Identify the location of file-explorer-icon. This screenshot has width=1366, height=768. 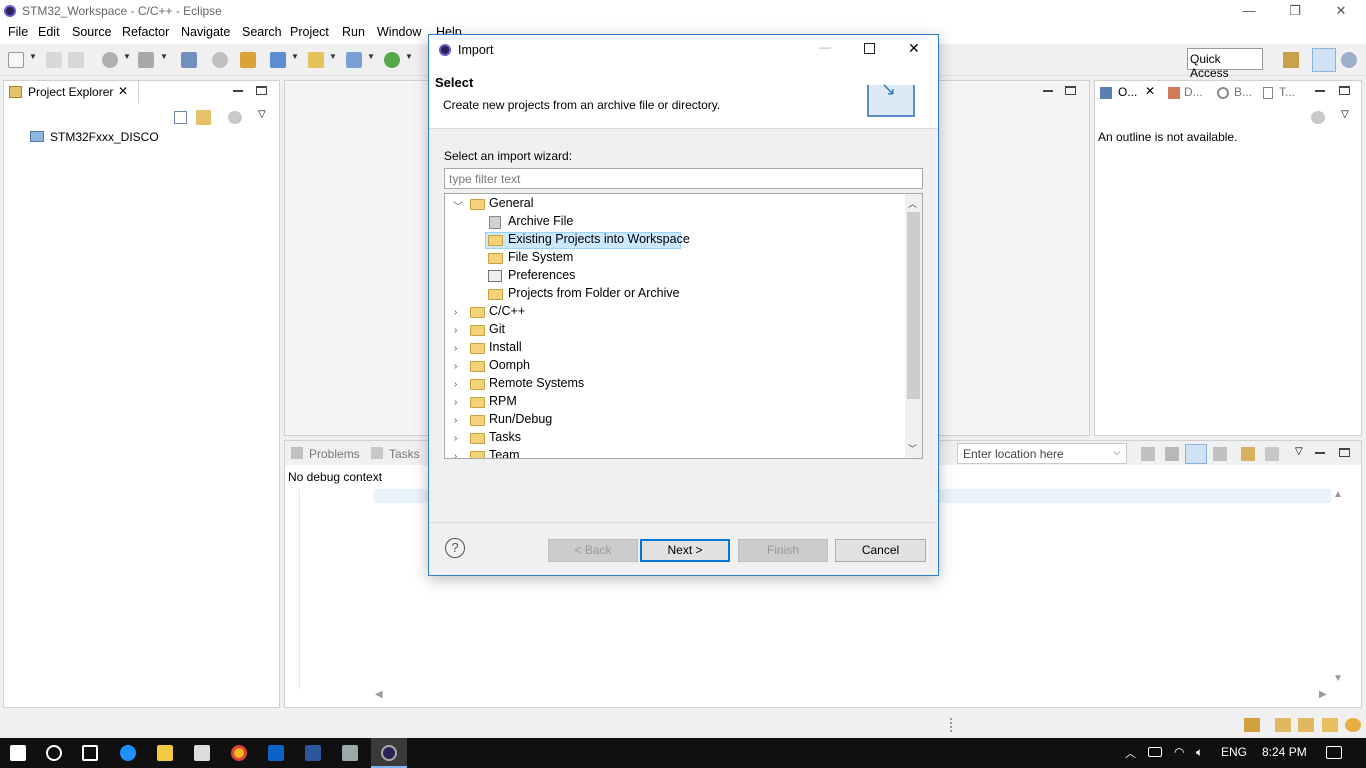
(165, 753).